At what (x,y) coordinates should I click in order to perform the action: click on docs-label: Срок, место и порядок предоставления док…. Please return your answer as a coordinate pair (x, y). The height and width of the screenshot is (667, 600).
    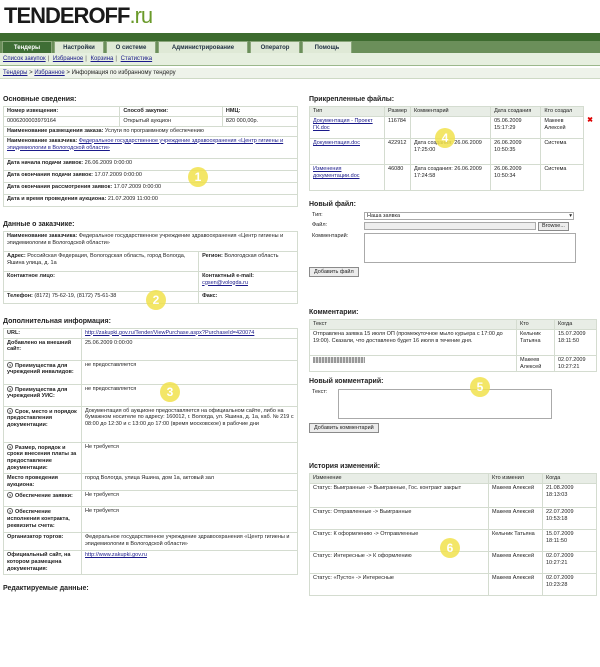
    Looking at the image, I should click on (42, 418).